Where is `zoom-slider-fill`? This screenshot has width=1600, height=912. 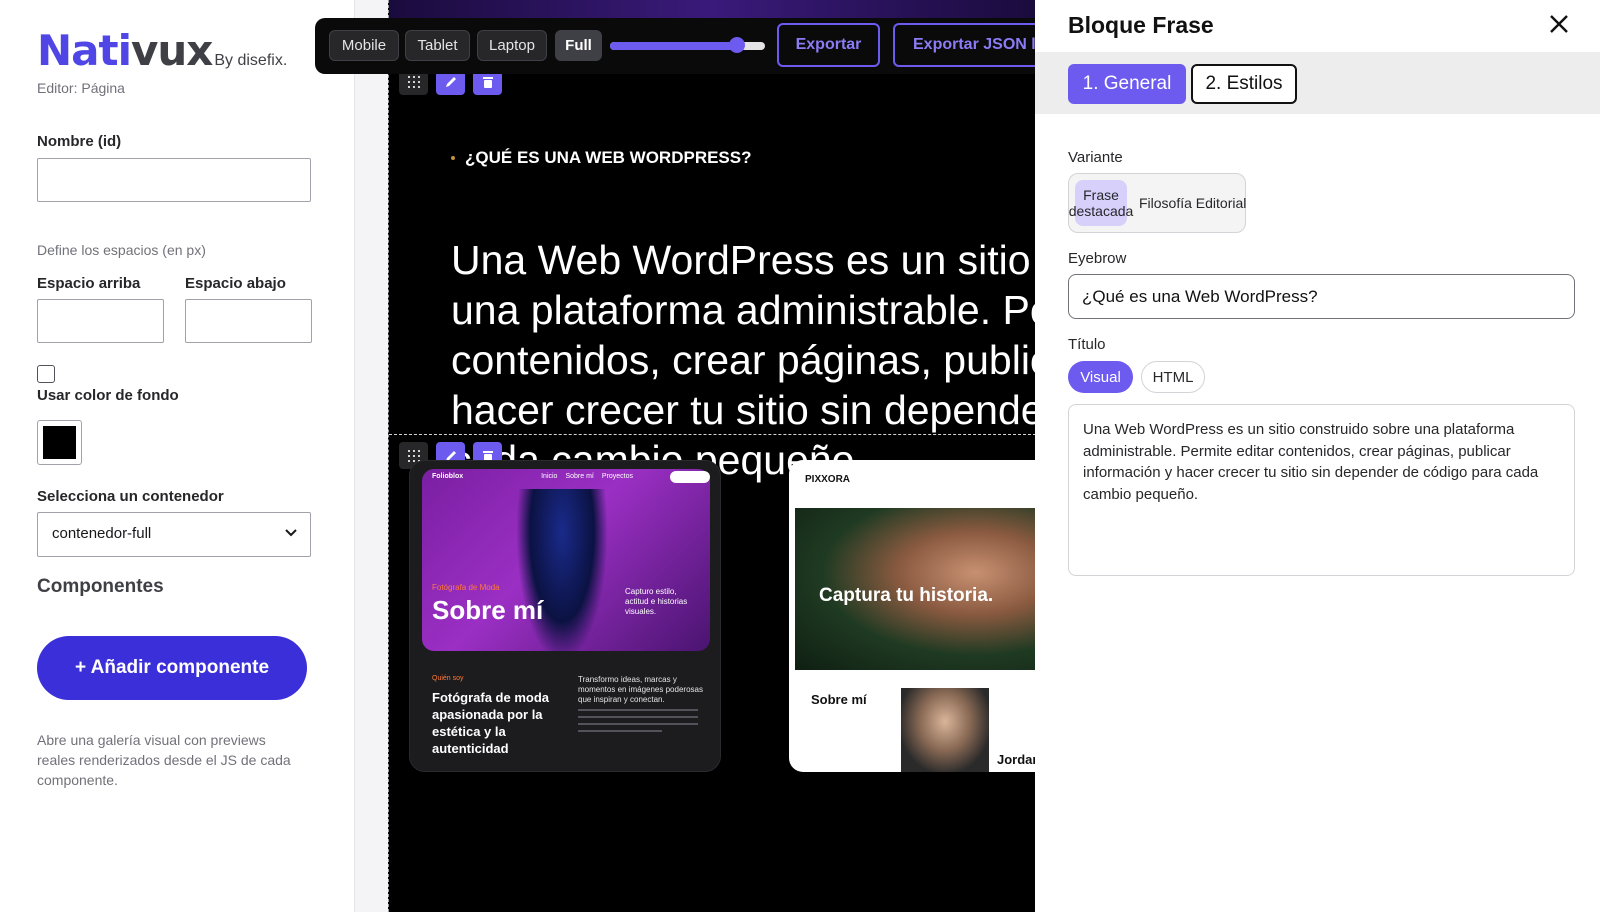
zoom-slider-fill is located at coordinates (674, 46).